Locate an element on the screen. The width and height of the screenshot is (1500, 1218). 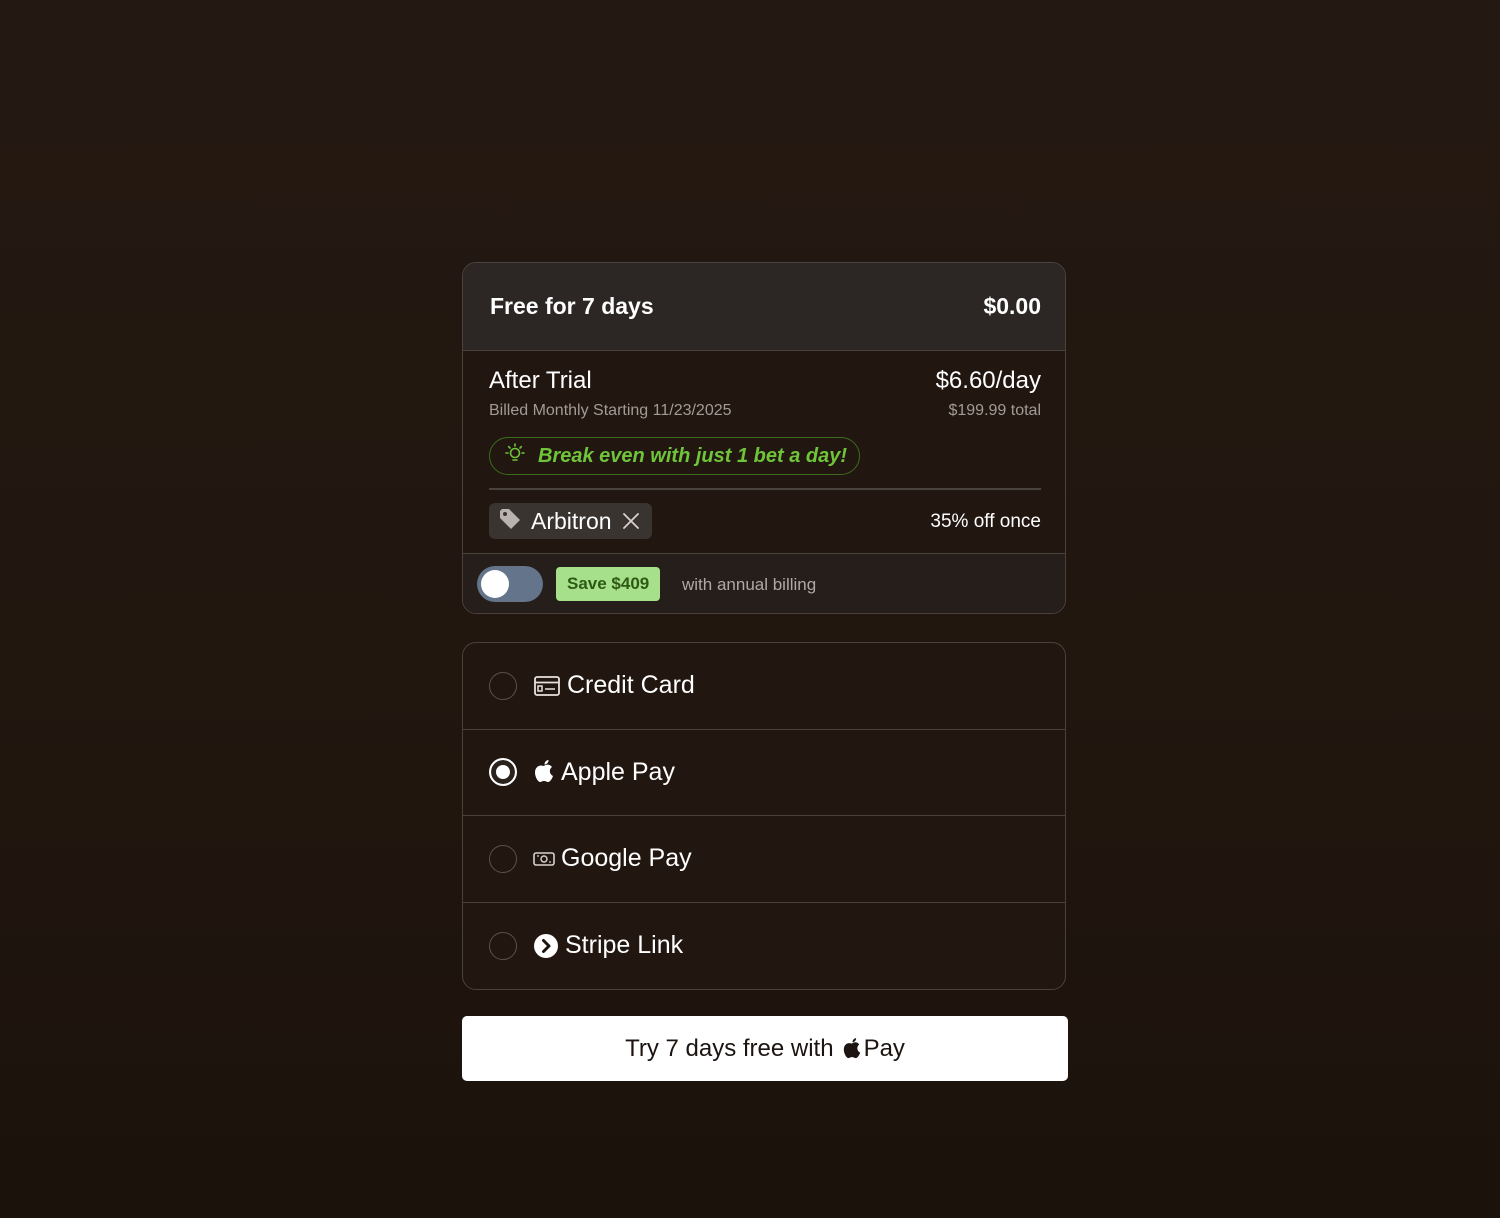
trial-price: $0.00 is located at coordinates (1012, 306).